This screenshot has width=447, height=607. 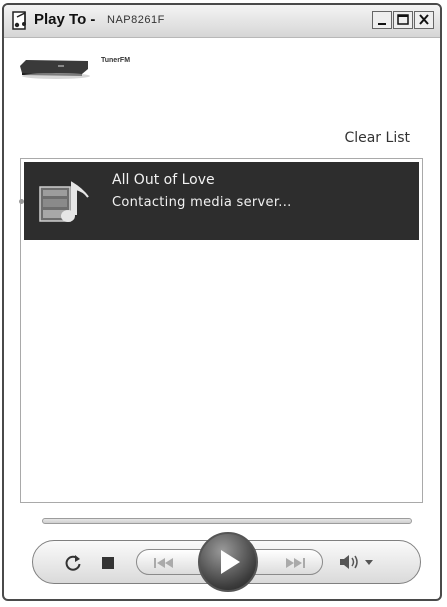 I want to click on window-controls, so click(x=402, y=20).